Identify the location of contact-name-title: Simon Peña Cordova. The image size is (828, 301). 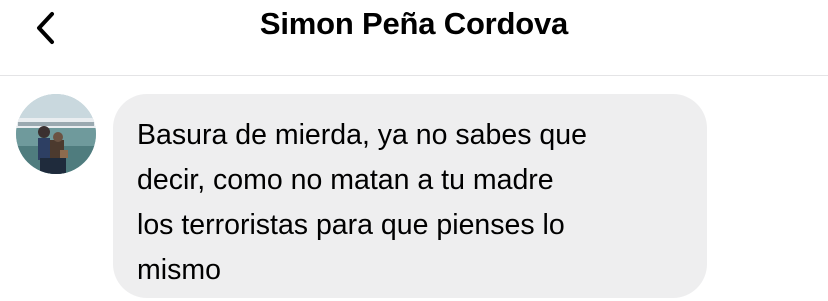
(414, 24).